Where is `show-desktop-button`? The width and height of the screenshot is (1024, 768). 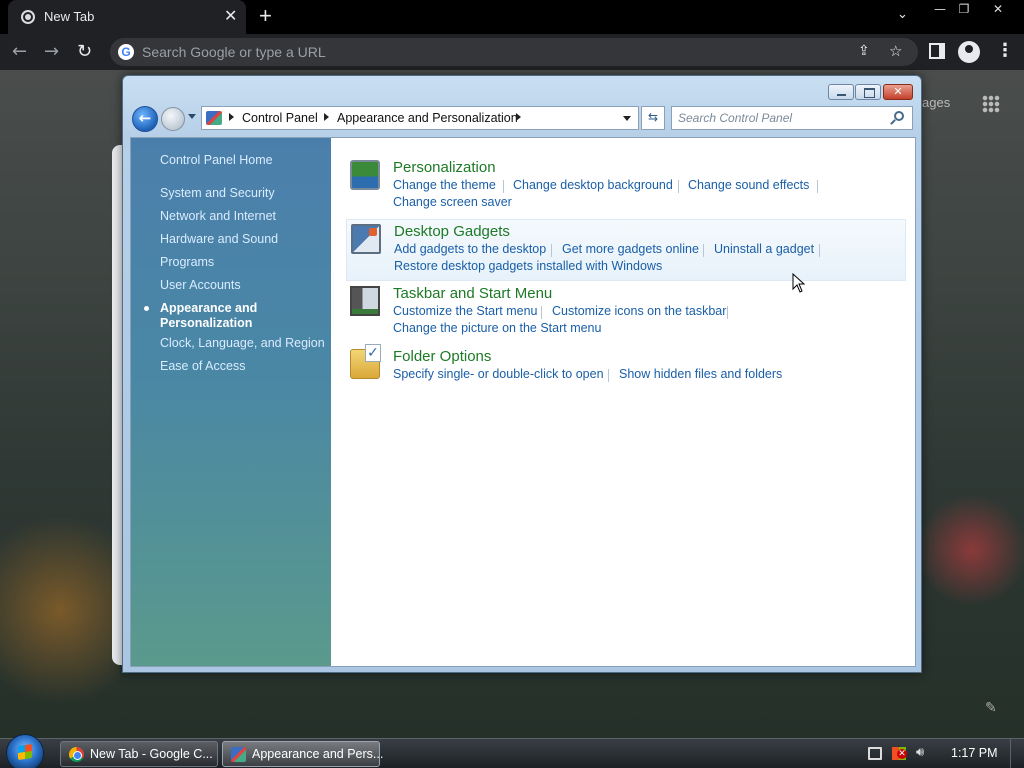
show-desktop-button is located at coordinates (1017, 753).